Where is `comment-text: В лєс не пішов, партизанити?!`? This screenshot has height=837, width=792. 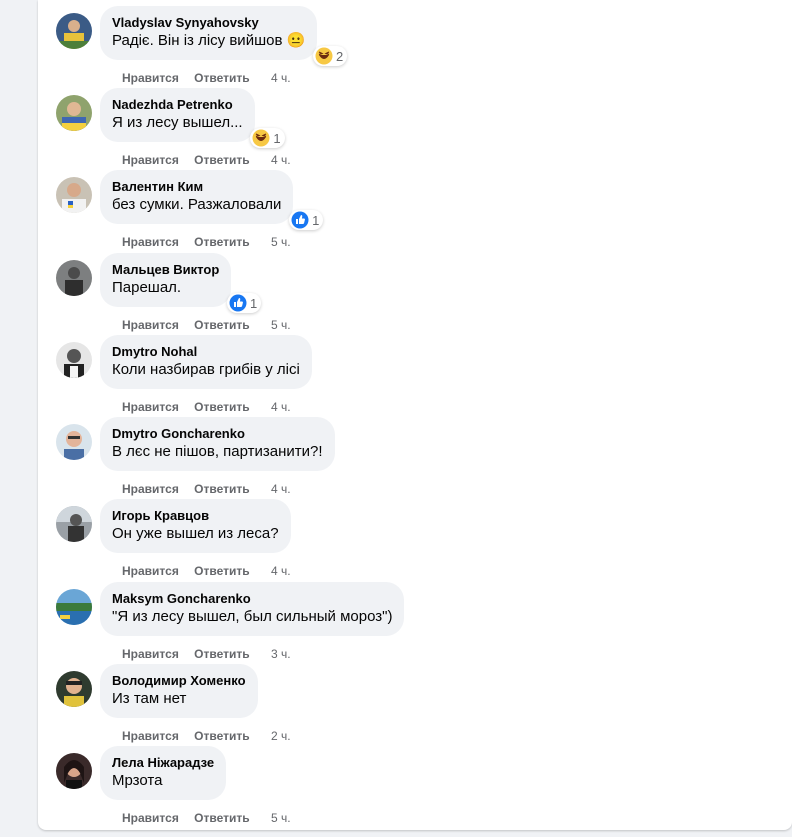
comment-text: В лєс не пішов, партизанити?! is located at coordinates (217, 451).